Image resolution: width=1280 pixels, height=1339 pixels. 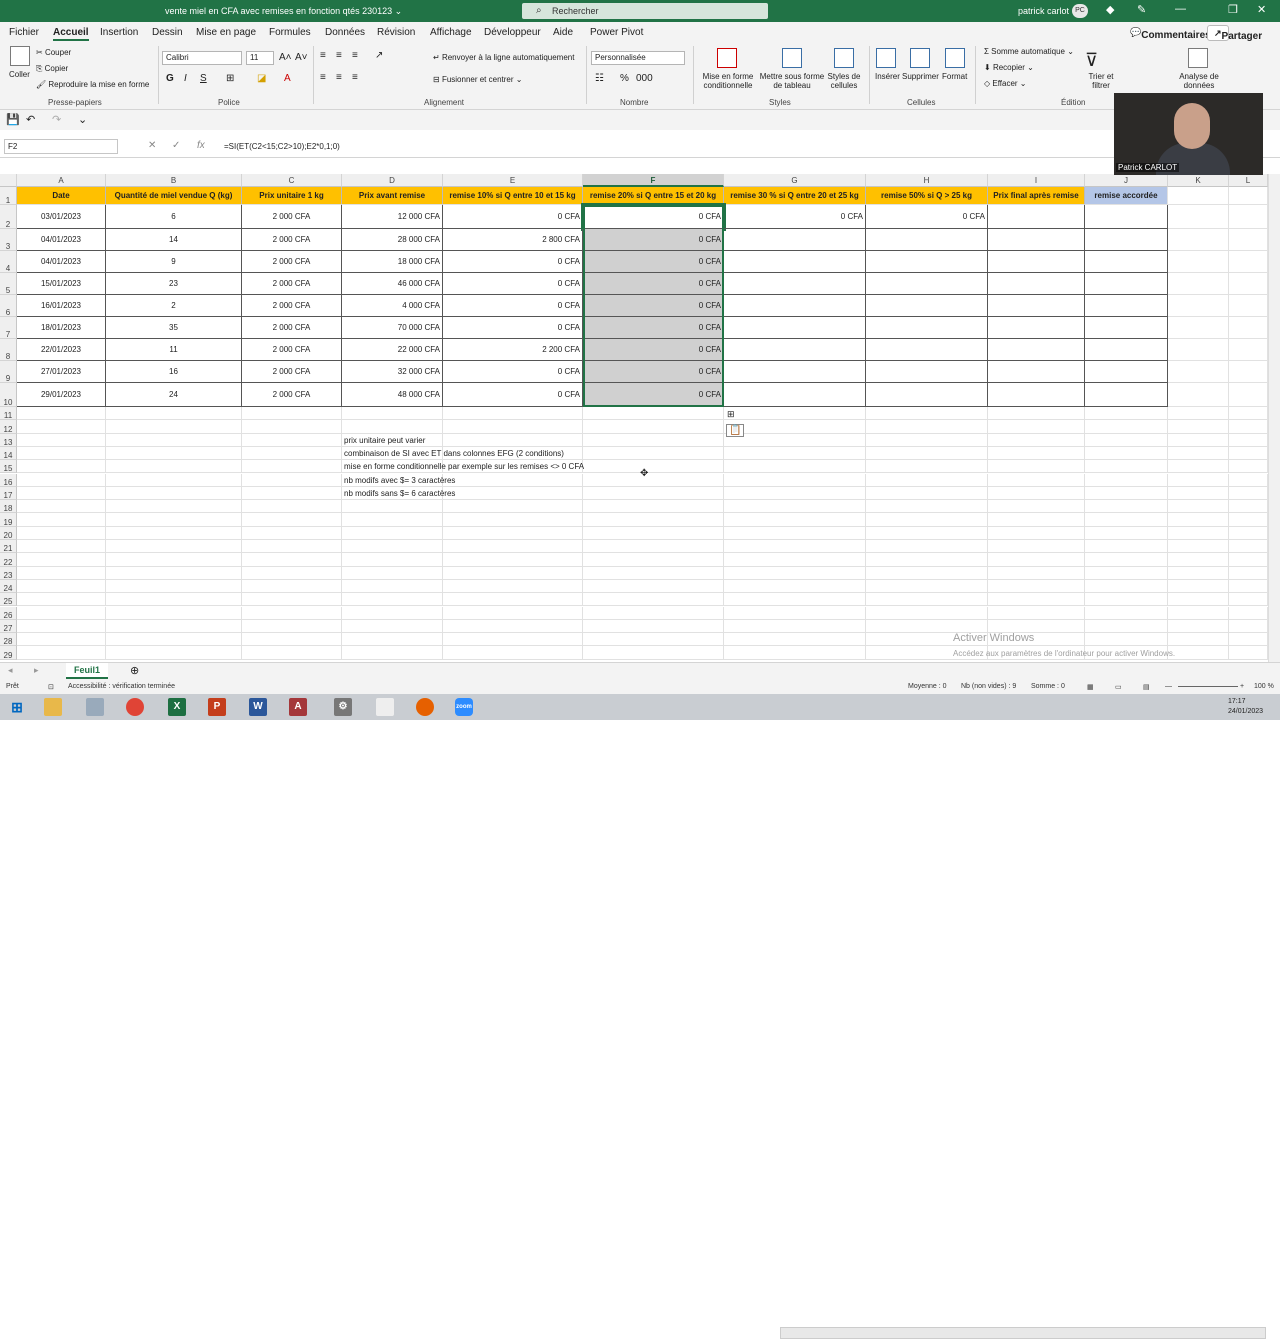 I want to click on row-header: 2, so click(x=8, y=217).